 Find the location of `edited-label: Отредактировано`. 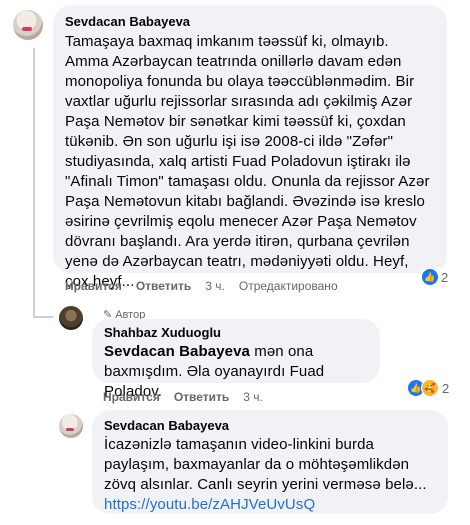

edited-label: Отредактировано is located at coordinates (288, 286).